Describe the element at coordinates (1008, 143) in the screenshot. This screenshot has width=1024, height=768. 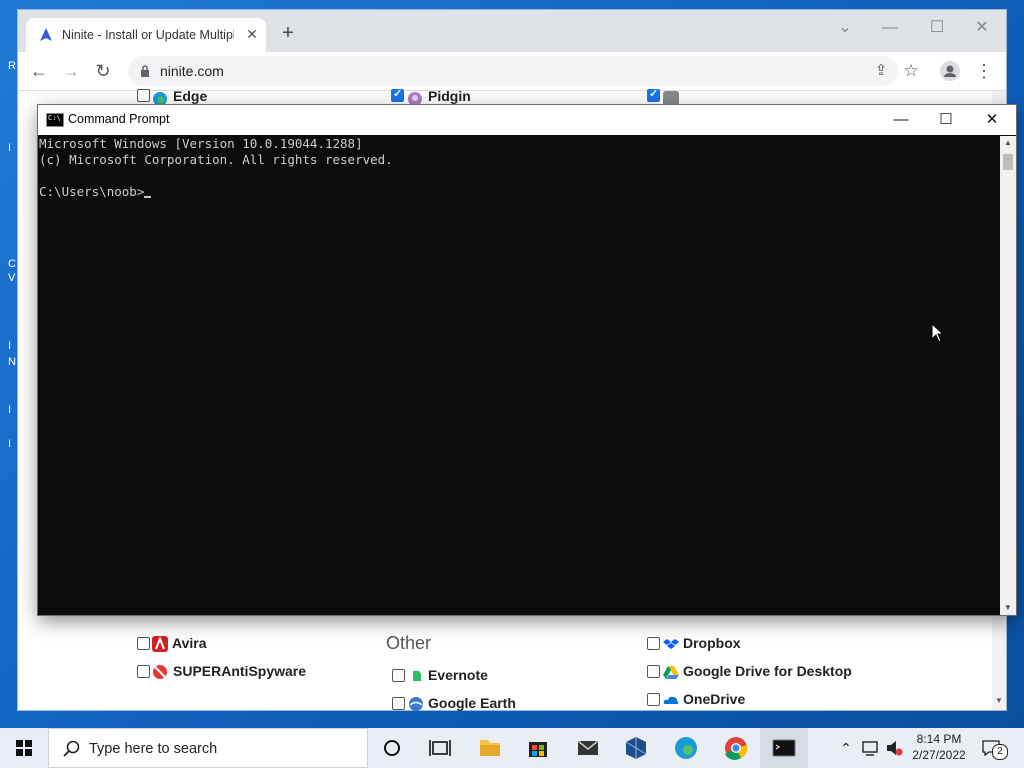
I see `scroll-up-arrow-icon: ▲` at that location.